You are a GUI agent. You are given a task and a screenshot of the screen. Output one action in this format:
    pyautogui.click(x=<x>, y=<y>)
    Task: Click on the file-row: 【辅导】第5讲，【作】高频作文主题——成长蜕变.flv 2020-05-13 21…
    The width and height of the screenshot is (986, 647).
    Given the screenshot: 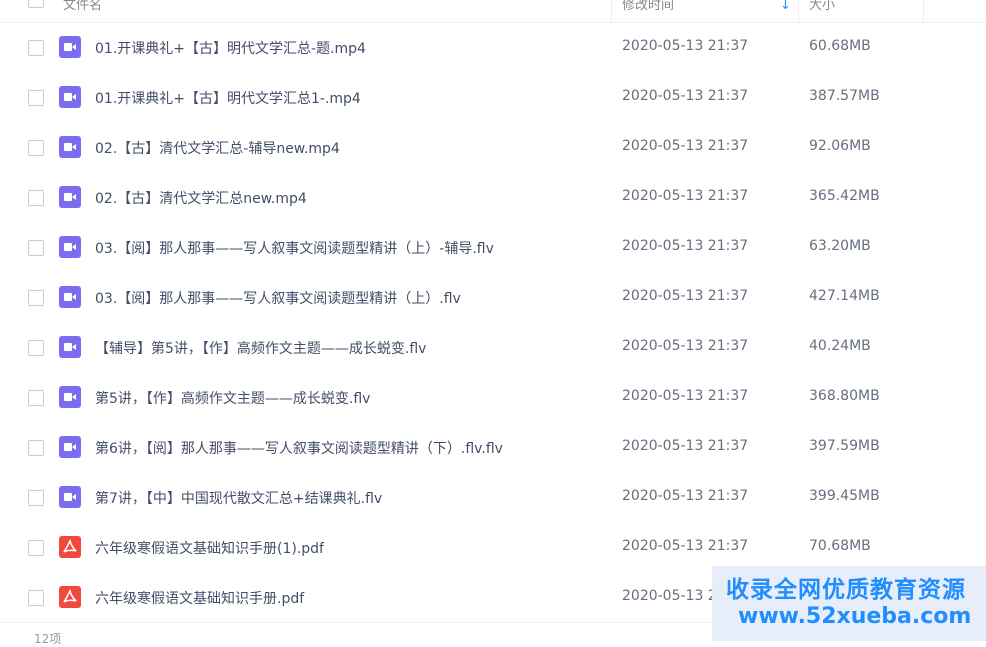 What is the action you would take?
    pyautogui.click(x=493, y=348)
    